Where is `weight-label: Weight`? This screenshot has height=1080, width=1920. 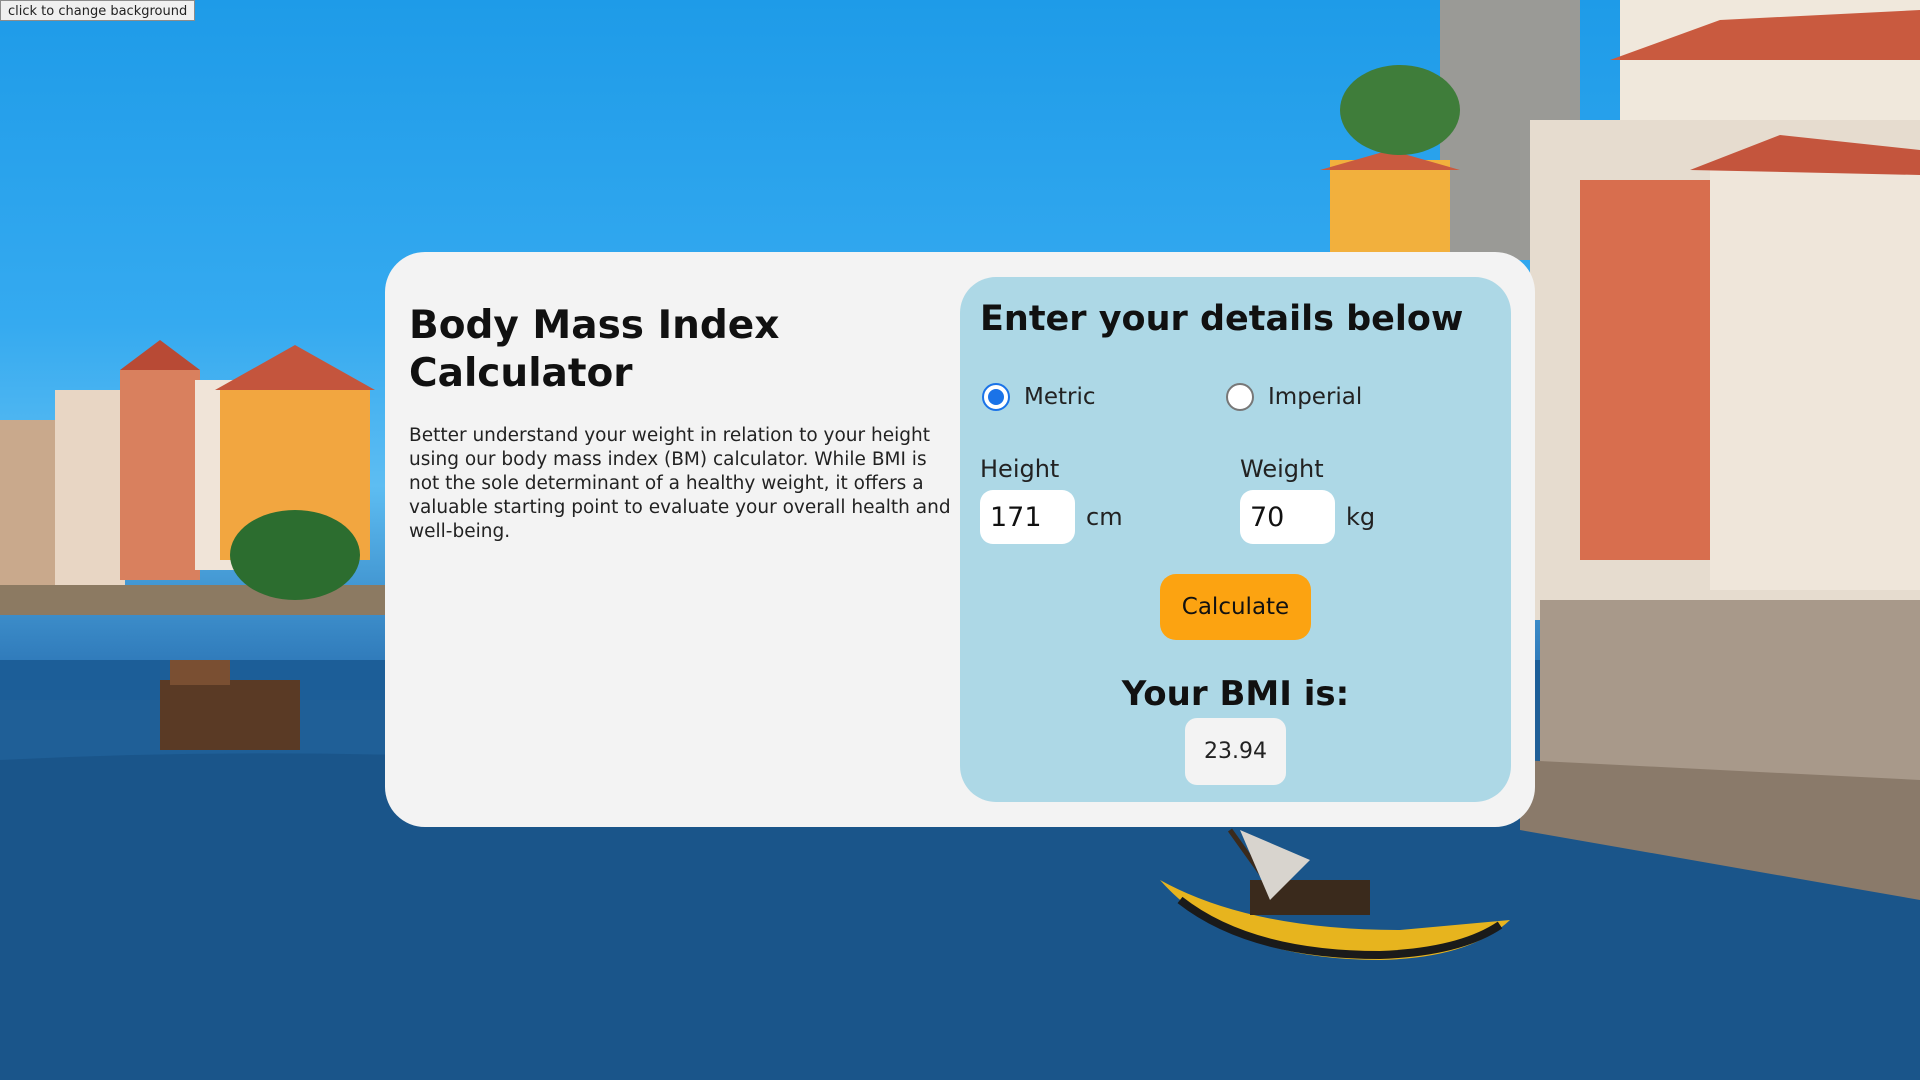
weight-label: Weight is located at coordinates (1282, 469).